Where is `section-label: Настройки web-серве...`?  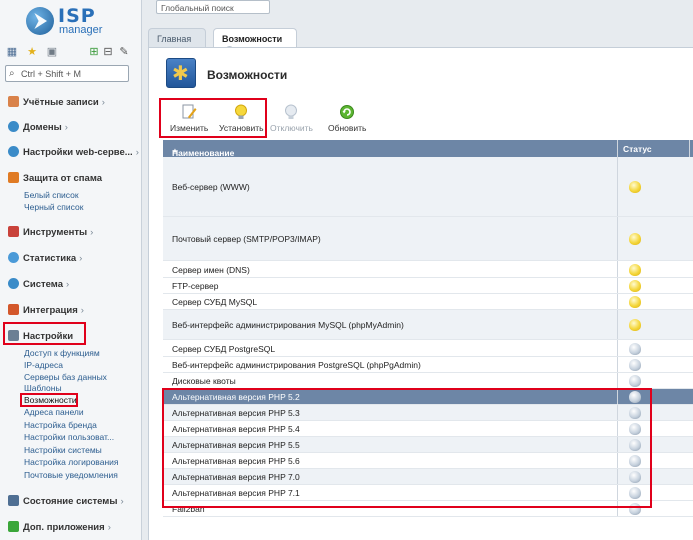
section-label: Настройки web-серве... is located at coordinates (78, 152).